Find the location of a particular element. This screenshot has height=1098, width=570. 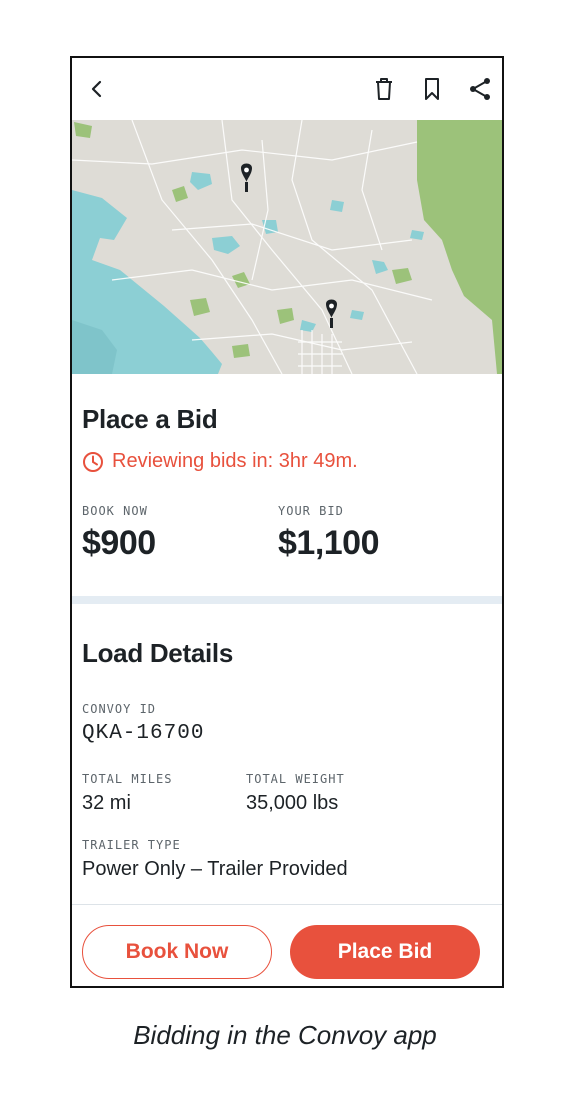

total-weight-value: 35,000 lbs is located at coordinates (292, 803).